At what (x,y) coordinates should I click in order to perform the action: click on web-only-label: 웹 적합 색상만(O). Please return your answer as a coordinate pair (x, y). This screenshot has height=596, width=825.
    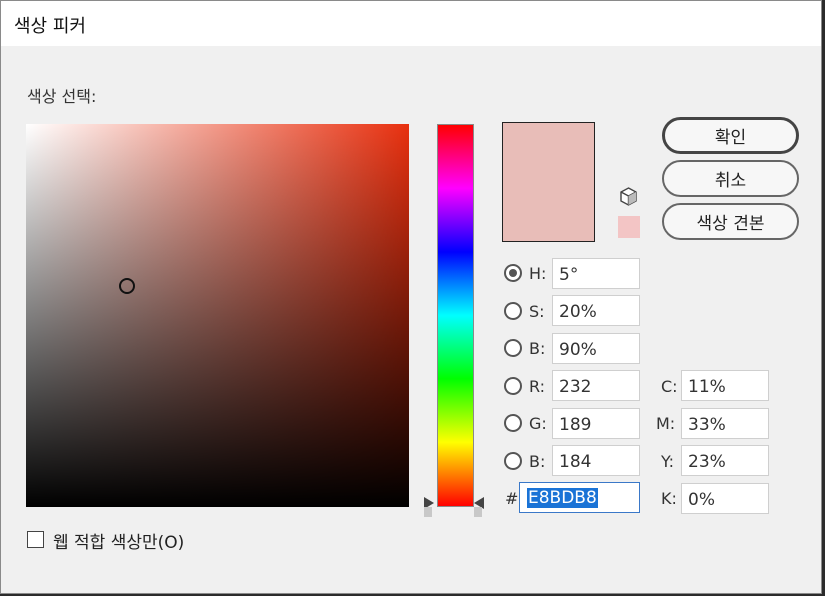
    Looking at the image, I should click on (118, 540).